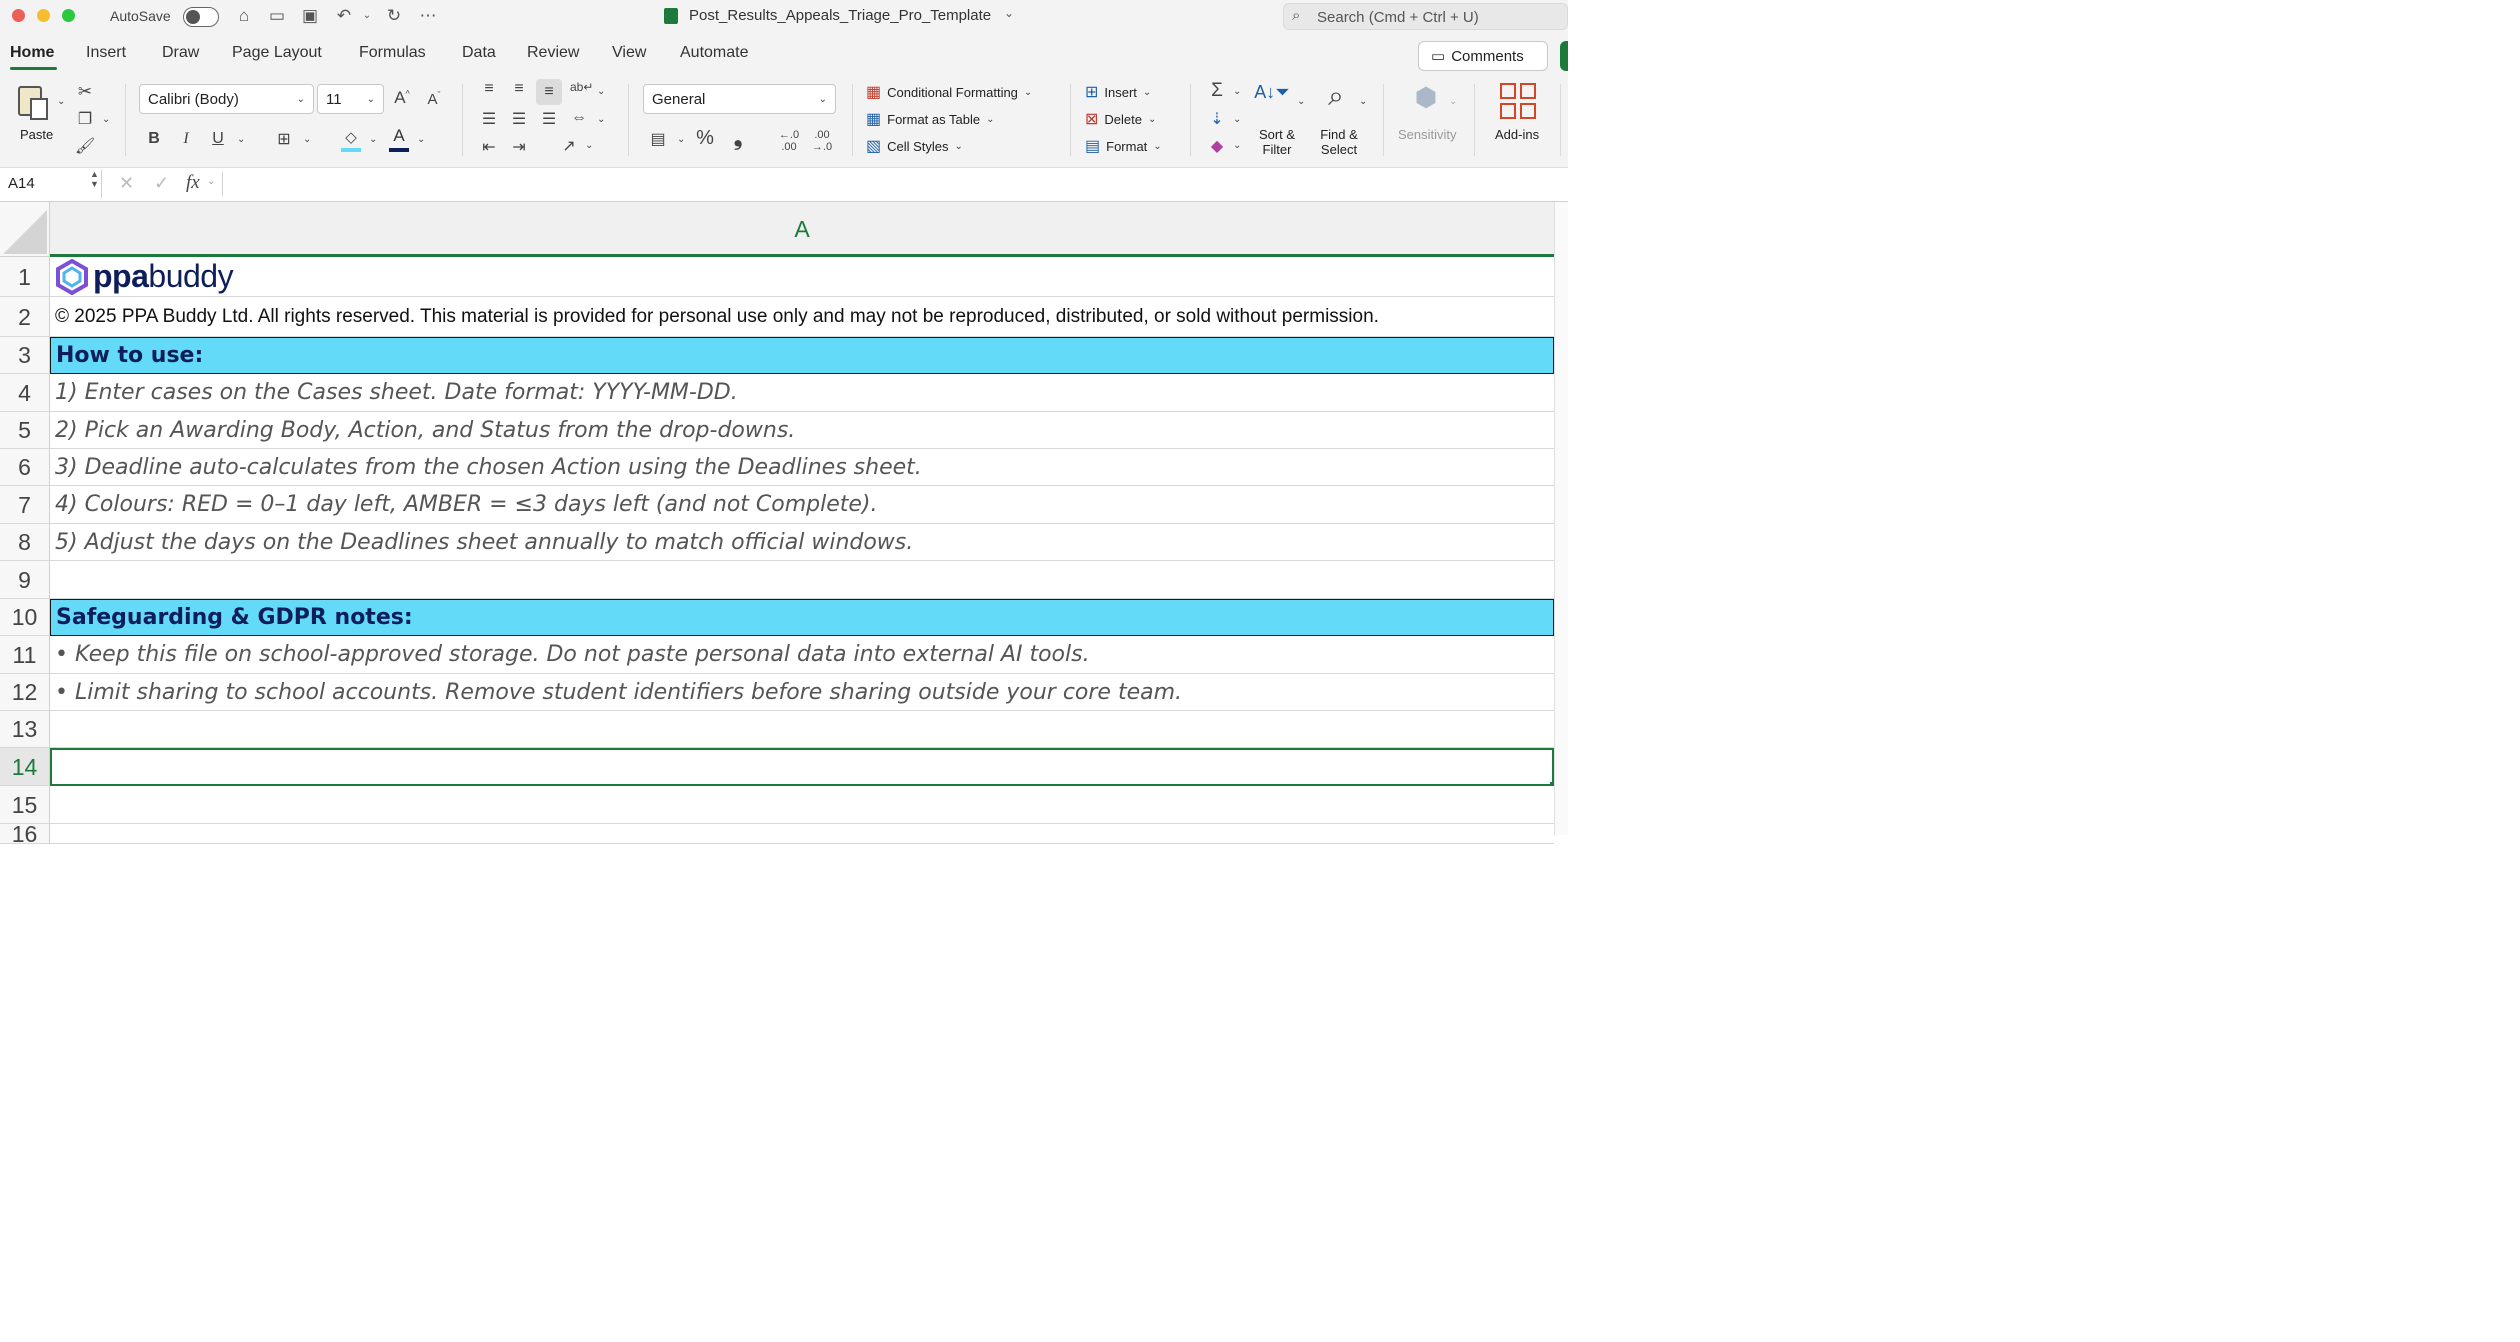 This screenshot has width=2520, height=1342. I want to click on row-header-5: 5, so click(25, 430).